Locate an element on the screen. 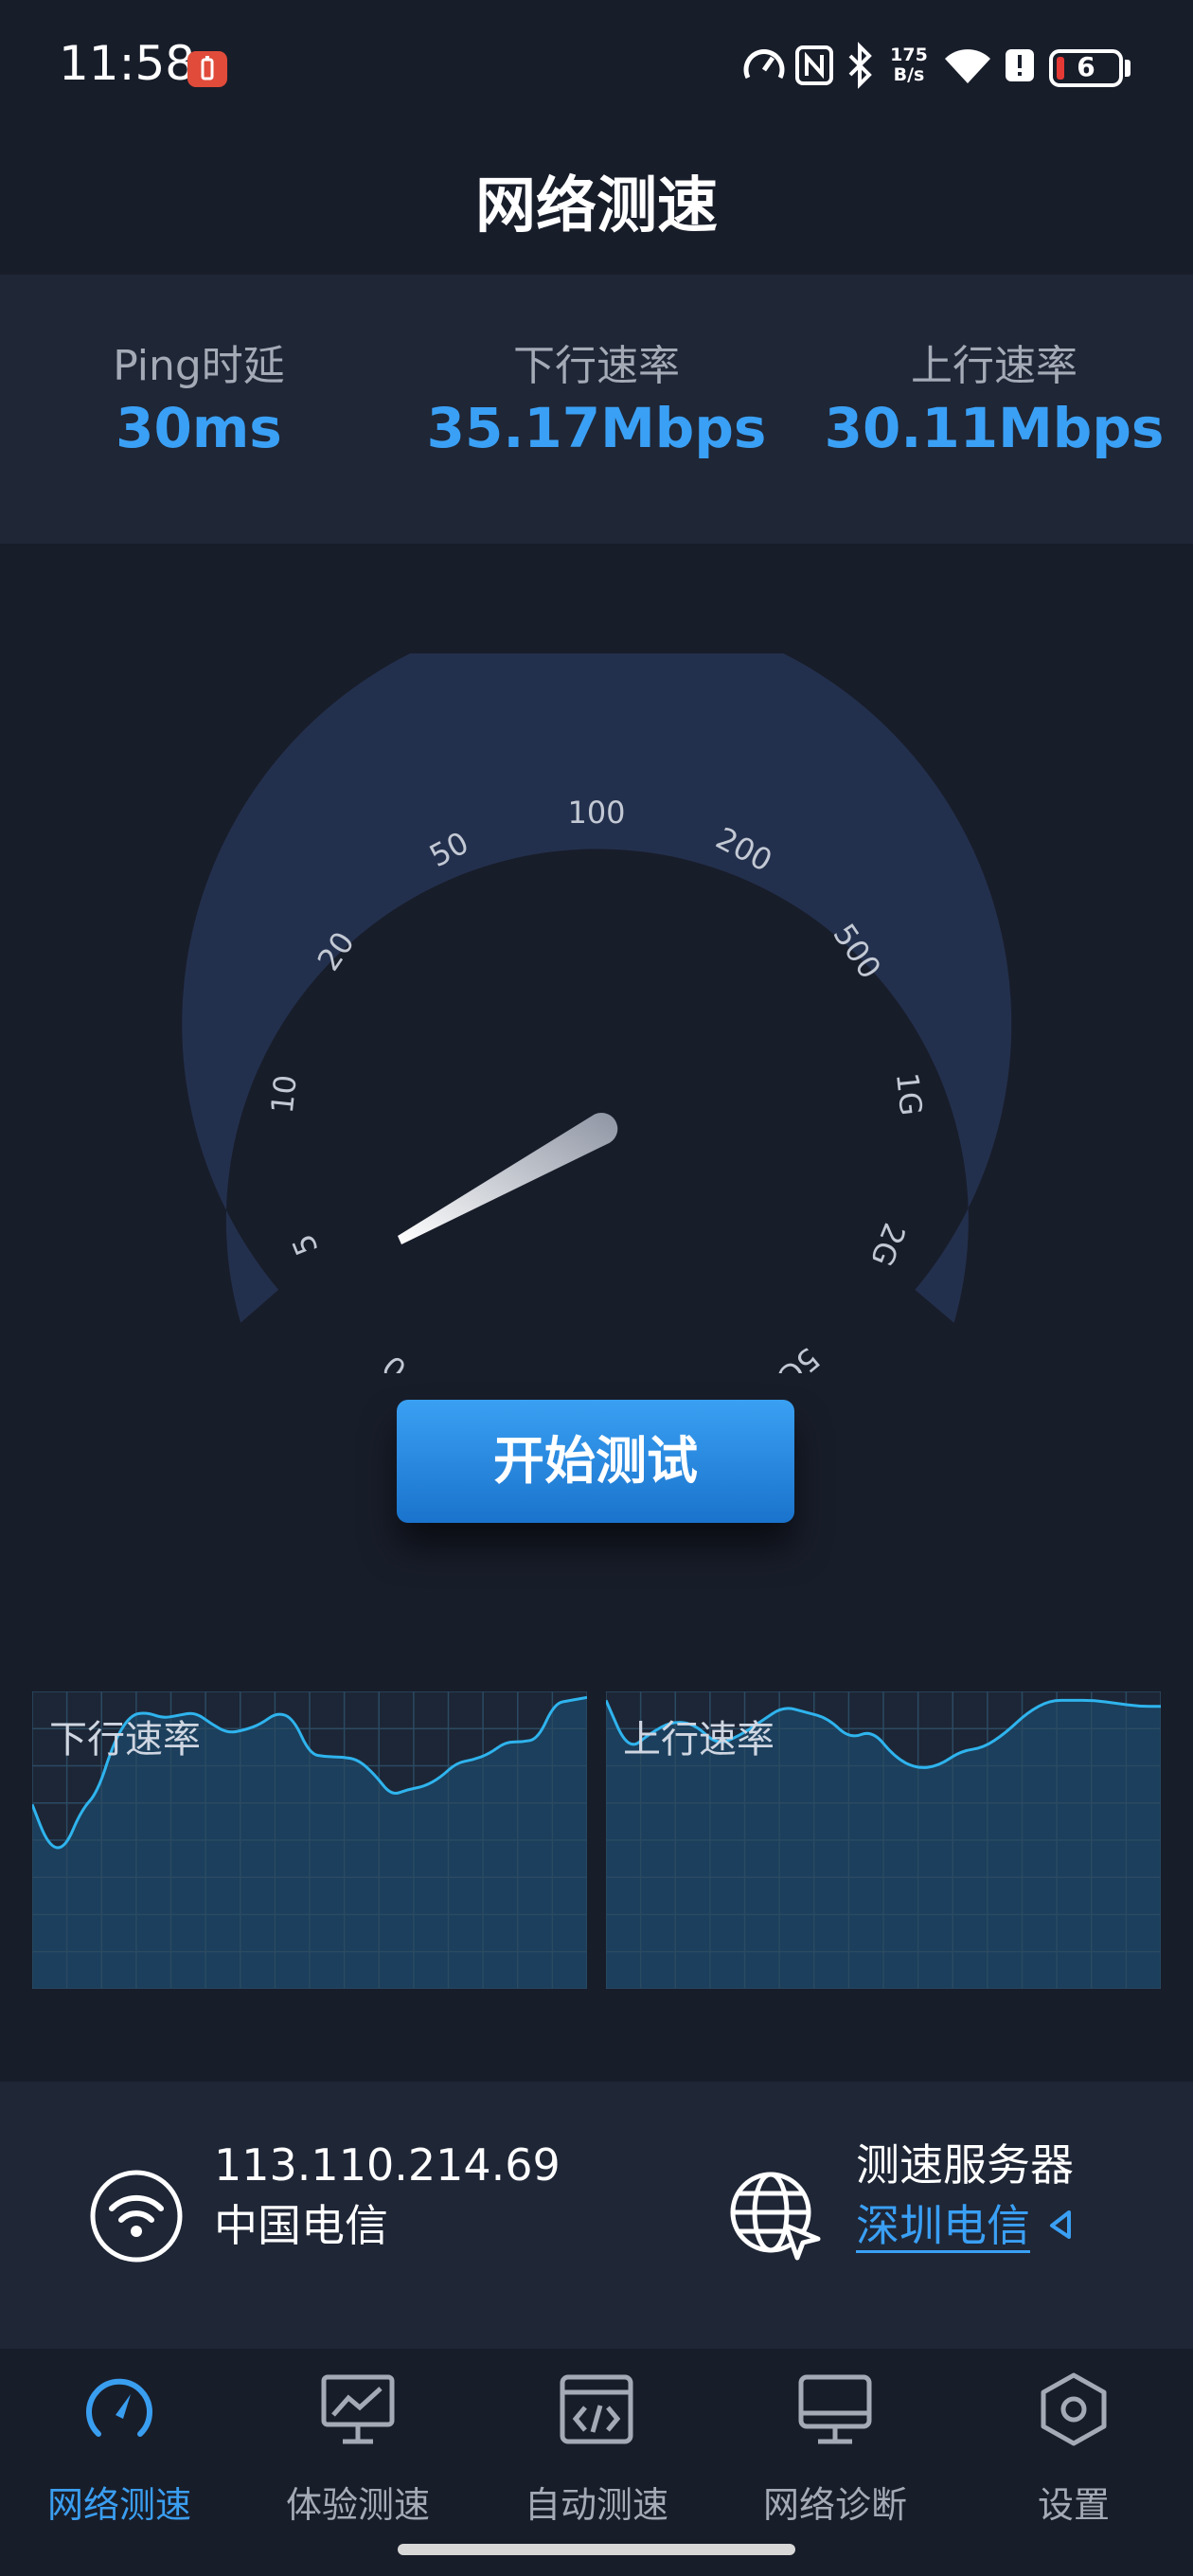 Image resolution: width=1193 pixels, height=2576 pixels. nfc-icon is located at coordinates (814, 72).